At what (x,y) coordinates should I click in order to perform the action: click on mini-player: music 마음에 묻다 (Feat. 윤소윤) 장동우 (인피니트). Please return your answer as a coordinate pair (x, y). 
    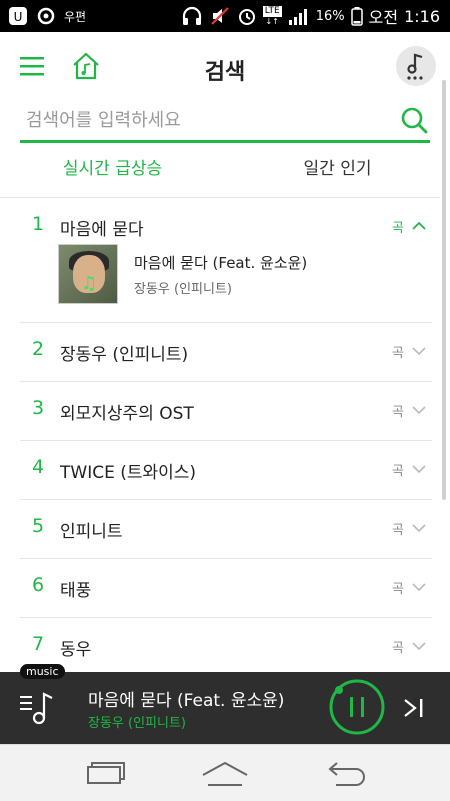
    Looking at the image, I should click on (225, 704).